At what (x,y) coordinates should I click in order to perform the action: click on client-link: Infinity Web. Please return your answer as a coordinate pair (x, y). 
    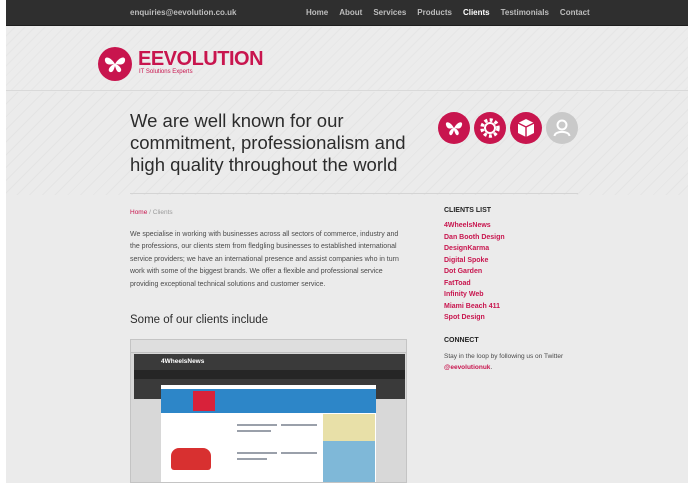
    Looking at the image, I should click on (464, 294).